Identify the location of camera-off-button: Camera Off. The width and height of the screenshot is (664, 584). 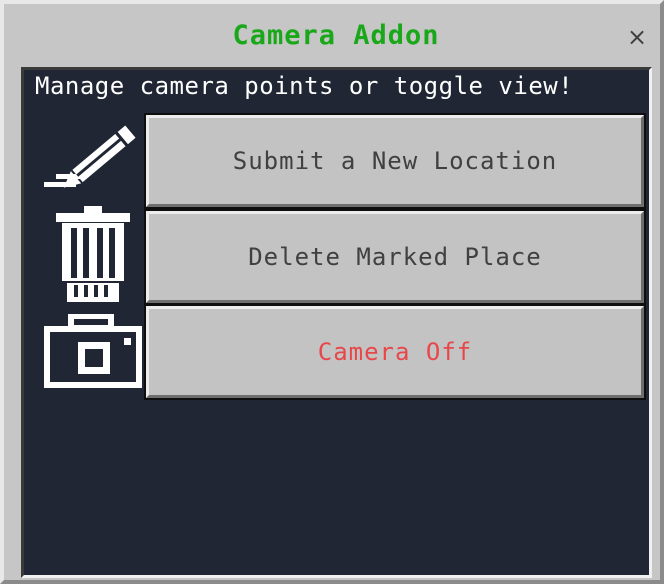
(395, 352).